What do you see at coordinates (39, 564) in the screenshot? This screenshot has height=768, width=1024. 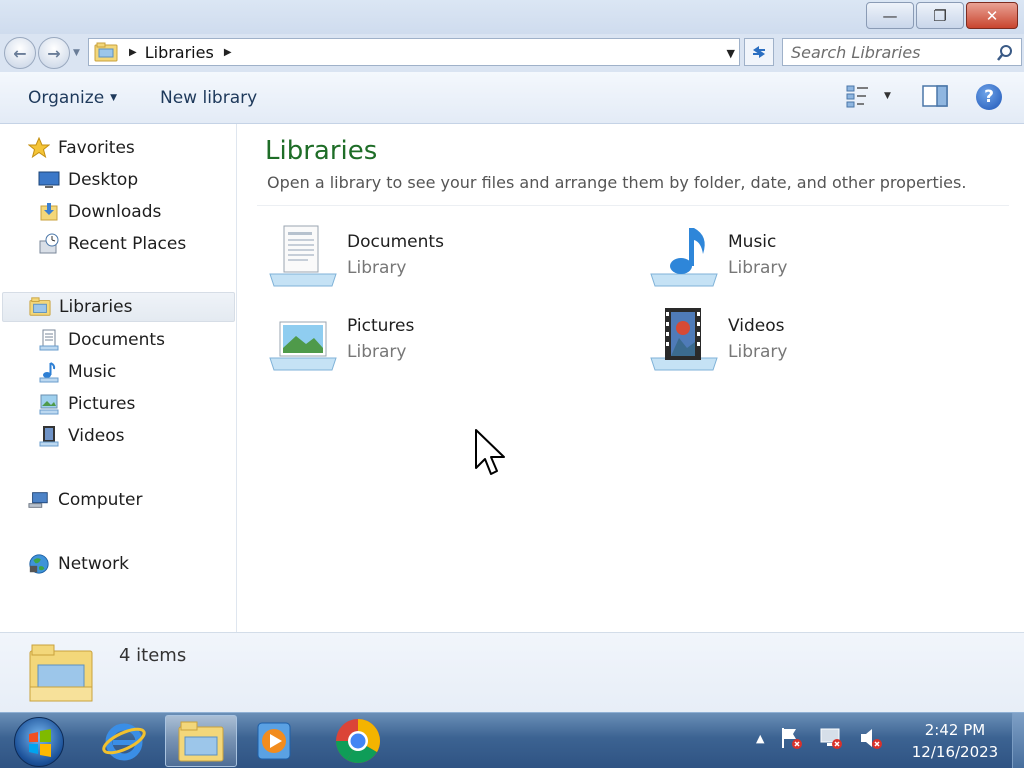 I see `network-icon` at bounding box center [39, 564].